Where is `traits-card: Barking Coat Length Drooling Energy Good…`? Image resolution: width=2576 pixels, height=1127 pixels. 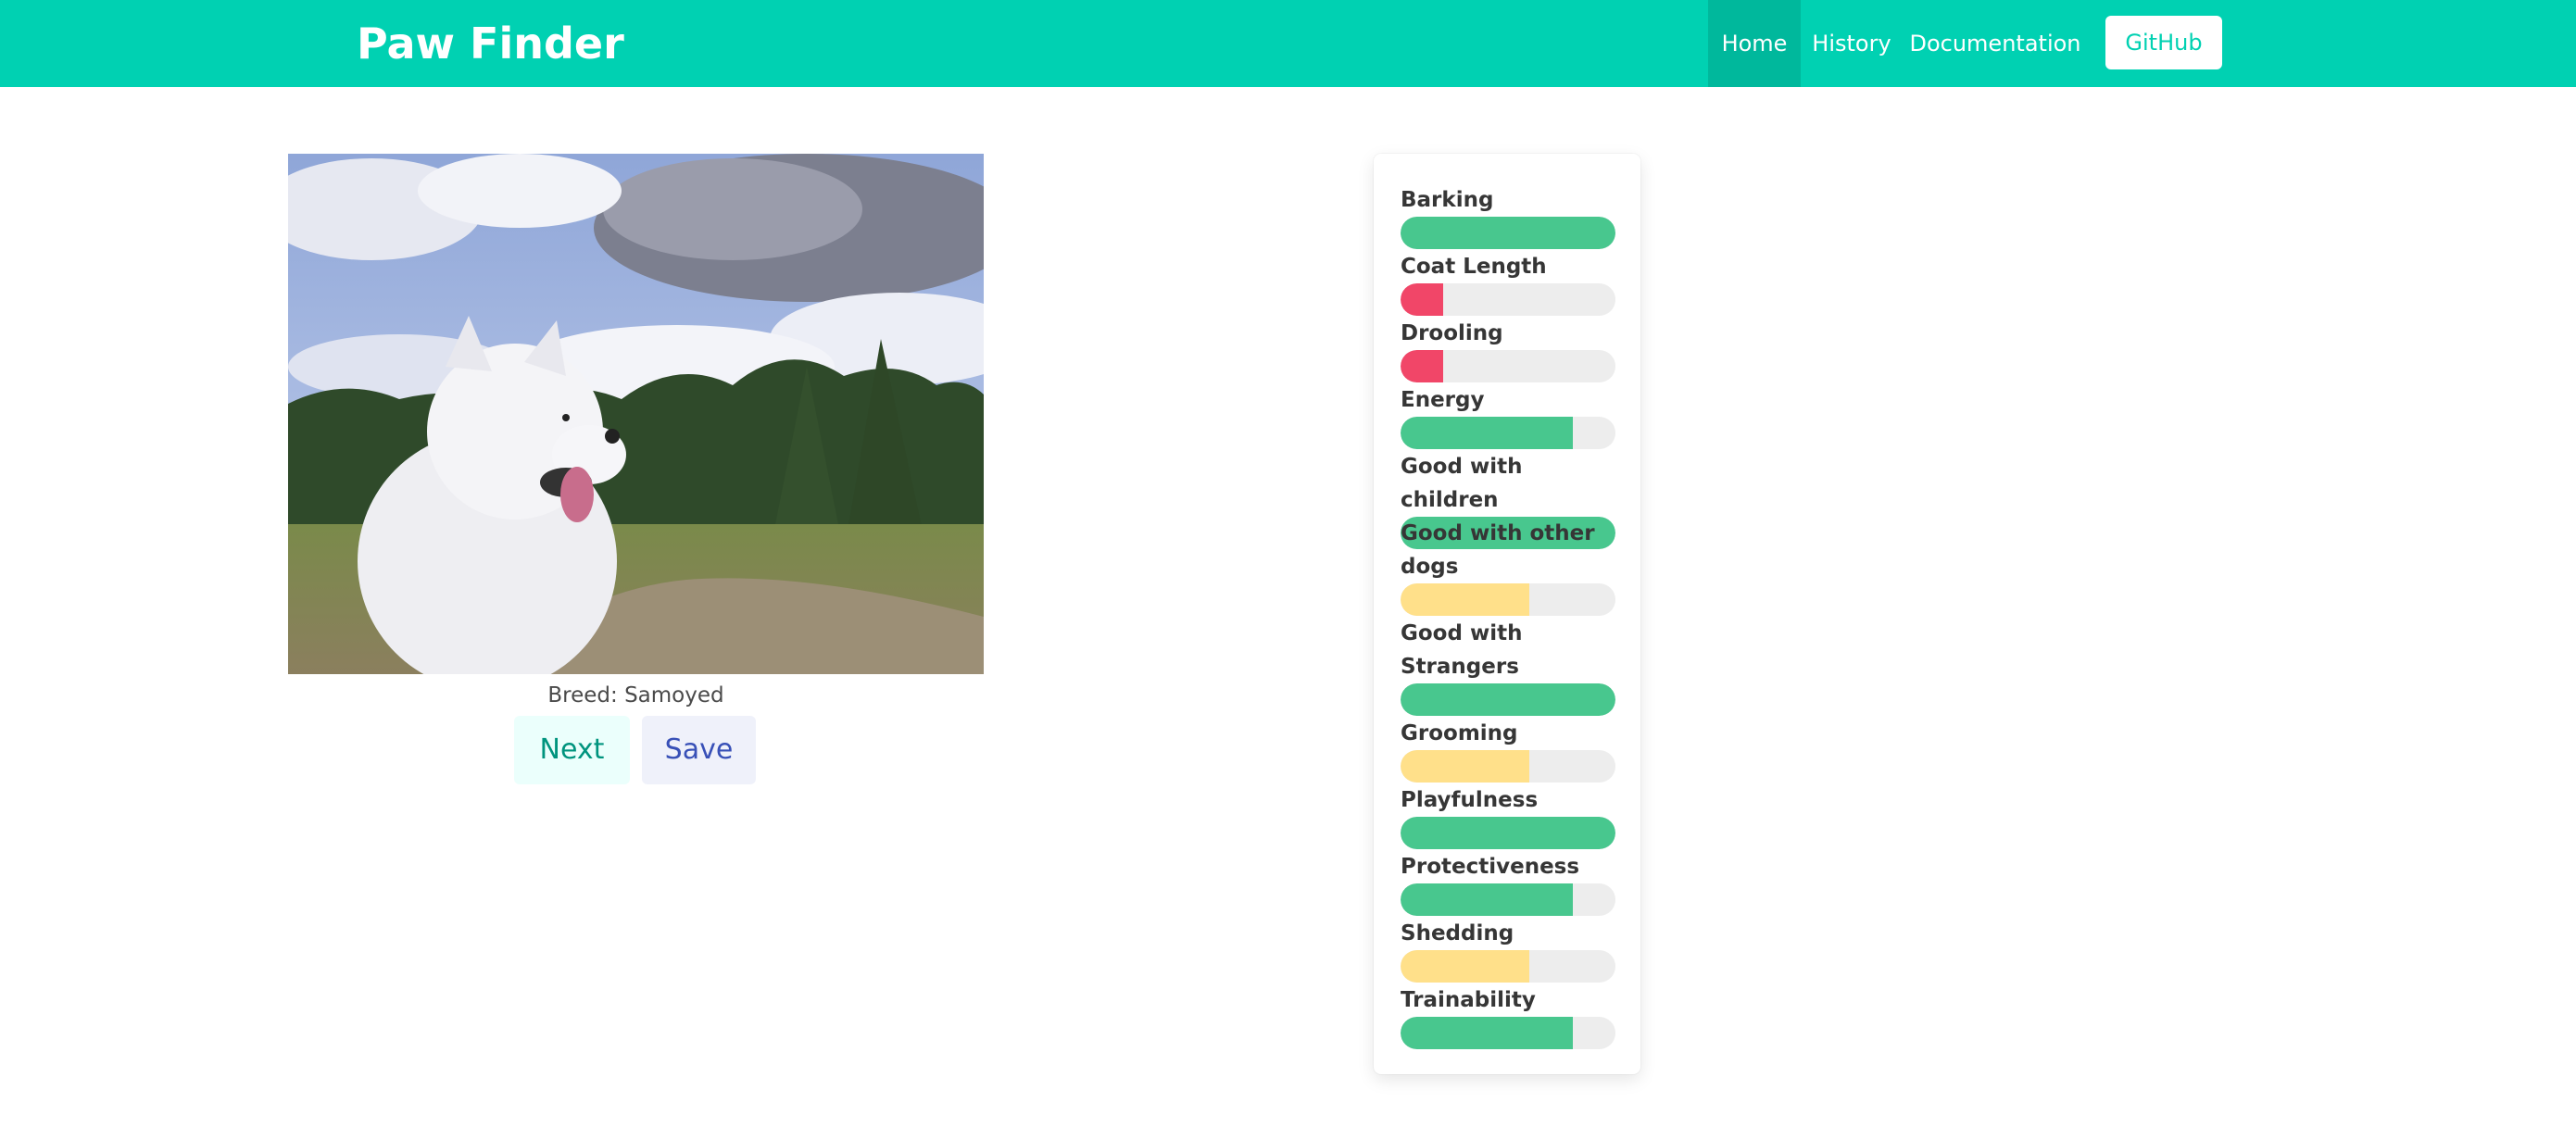
traits-card: Barking Coat Length Drooling Energy Good… is located at coordinates (1507, 614).